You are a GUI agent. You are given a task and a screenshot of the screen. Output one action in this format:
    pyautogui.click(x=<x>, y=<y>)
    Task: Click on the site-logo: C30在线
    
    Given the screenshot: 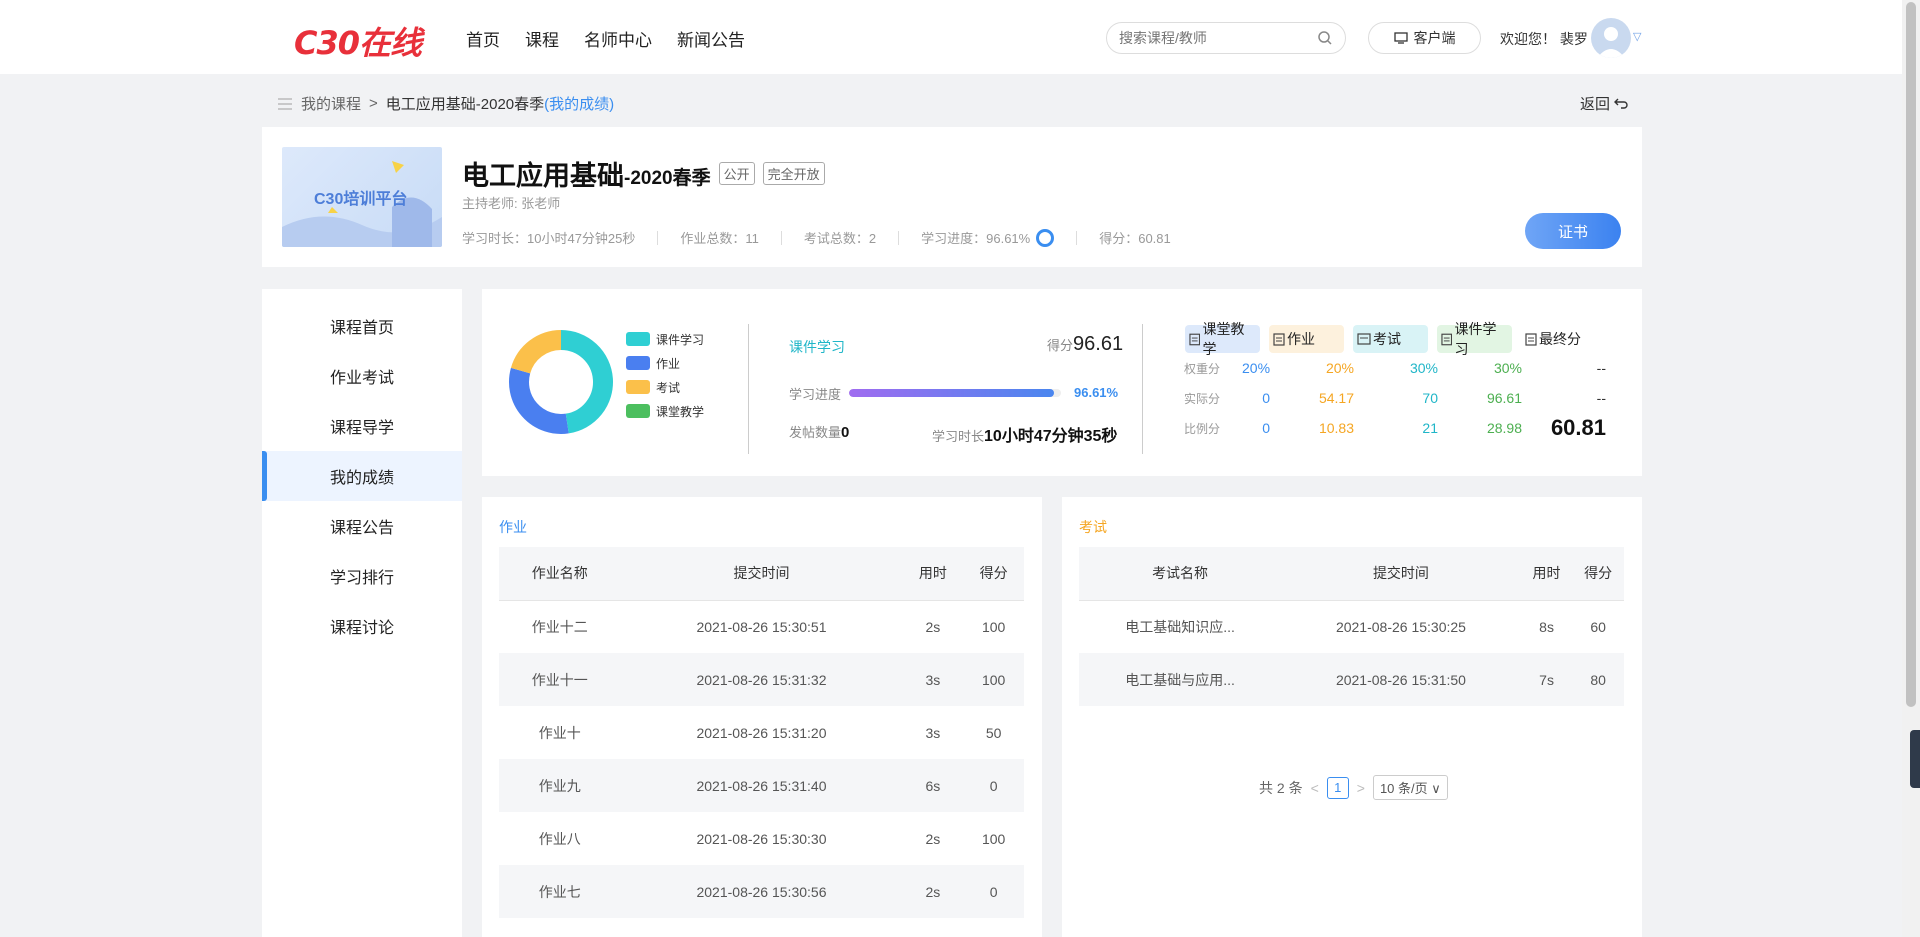 What is the action you would take?
    pyautogui.click(x=358, y=41)
    